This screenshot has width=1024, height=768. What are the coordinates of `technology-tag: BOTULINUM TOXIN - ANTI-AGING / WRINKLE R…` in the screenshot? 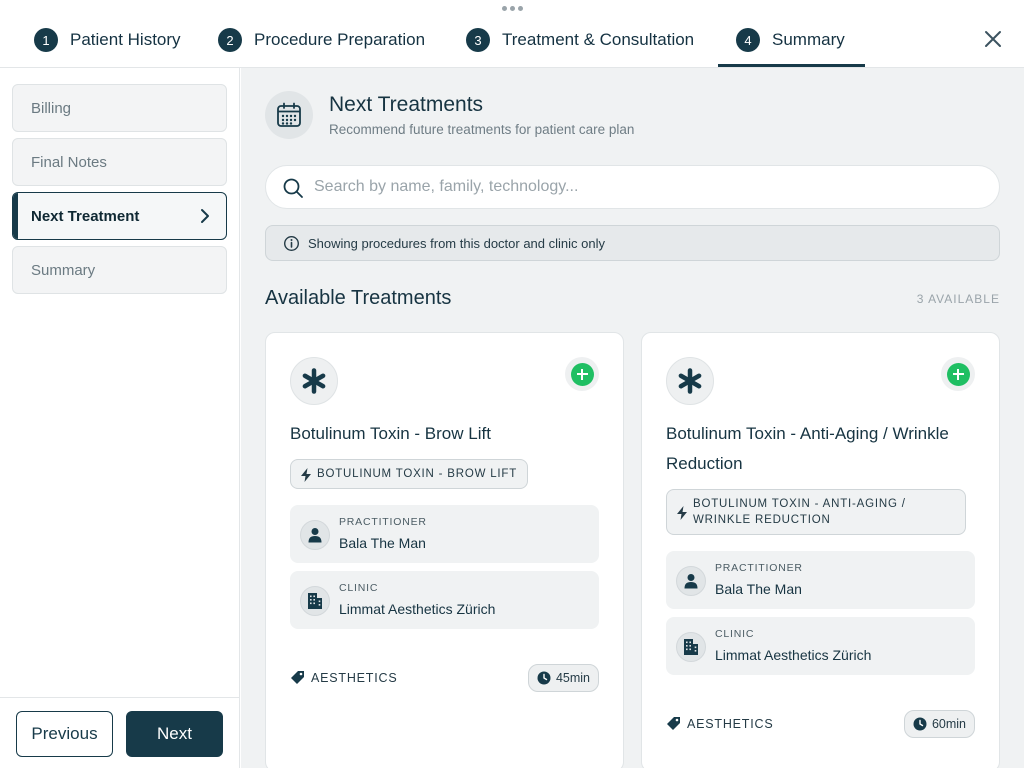 It's located at (816, 512).